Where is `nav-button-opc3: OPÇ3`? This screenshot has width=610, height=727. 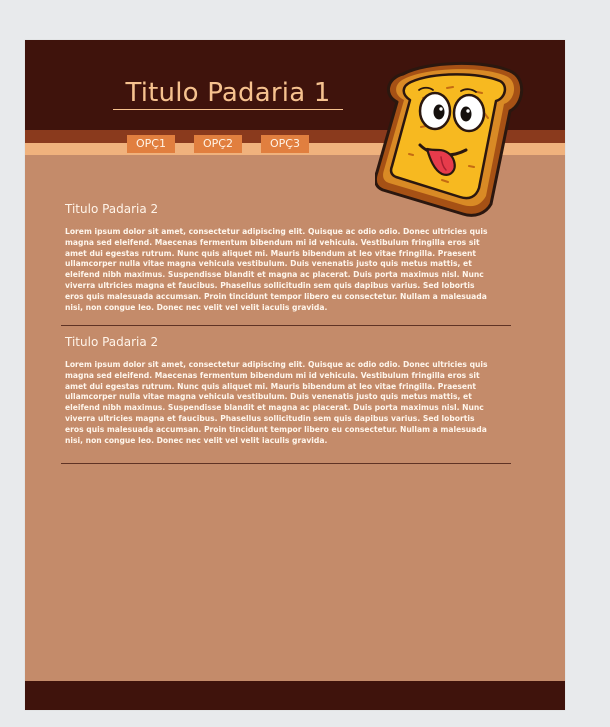
nav-button-opc3: OPÇ3 is located at coordinates (285, 144).